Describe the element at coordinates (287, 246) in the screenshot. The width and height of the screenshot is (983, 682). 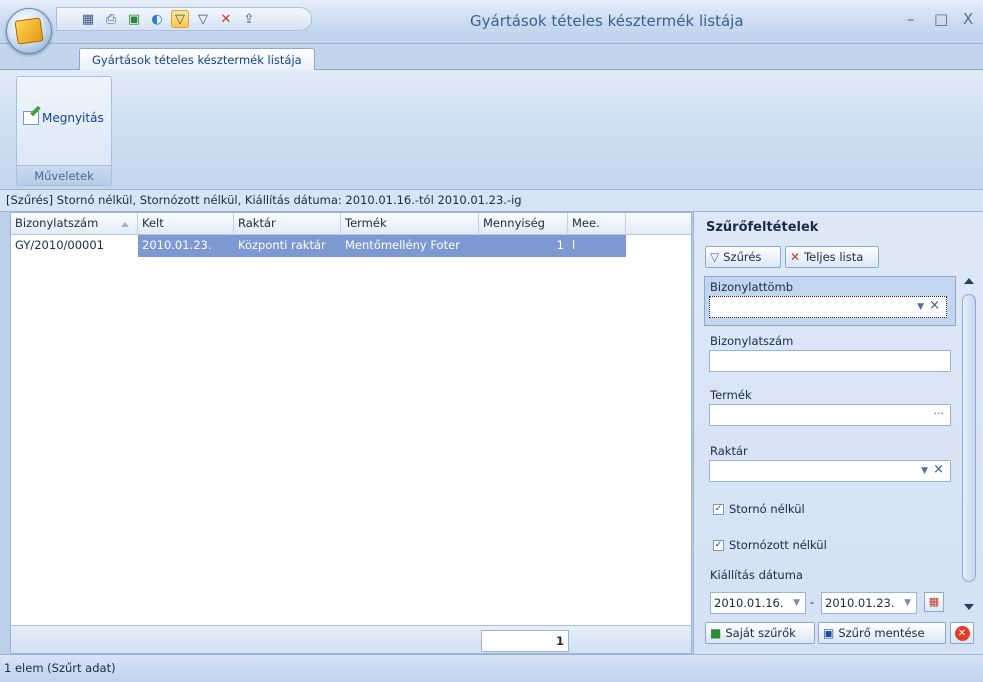
I see `cell-raktar: Központi raktár` at that location.